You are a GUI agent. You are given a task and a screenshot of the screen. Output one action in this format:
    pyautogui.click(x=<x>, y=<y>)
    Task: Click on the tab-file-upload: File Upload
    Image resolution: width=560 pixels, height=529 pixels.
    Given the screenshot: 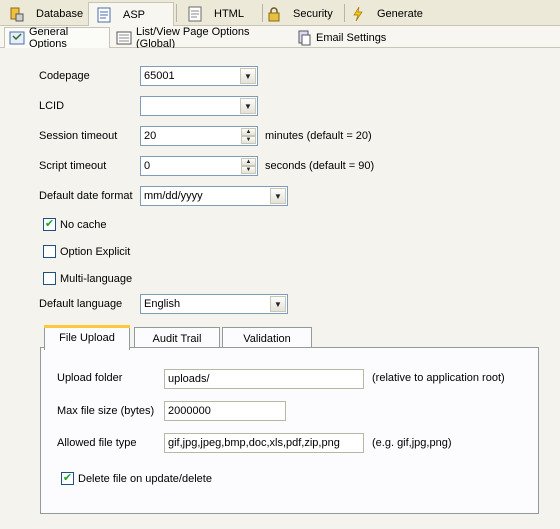 What is the action you would take?
    pyautogui.click(x=87, y=337)
    